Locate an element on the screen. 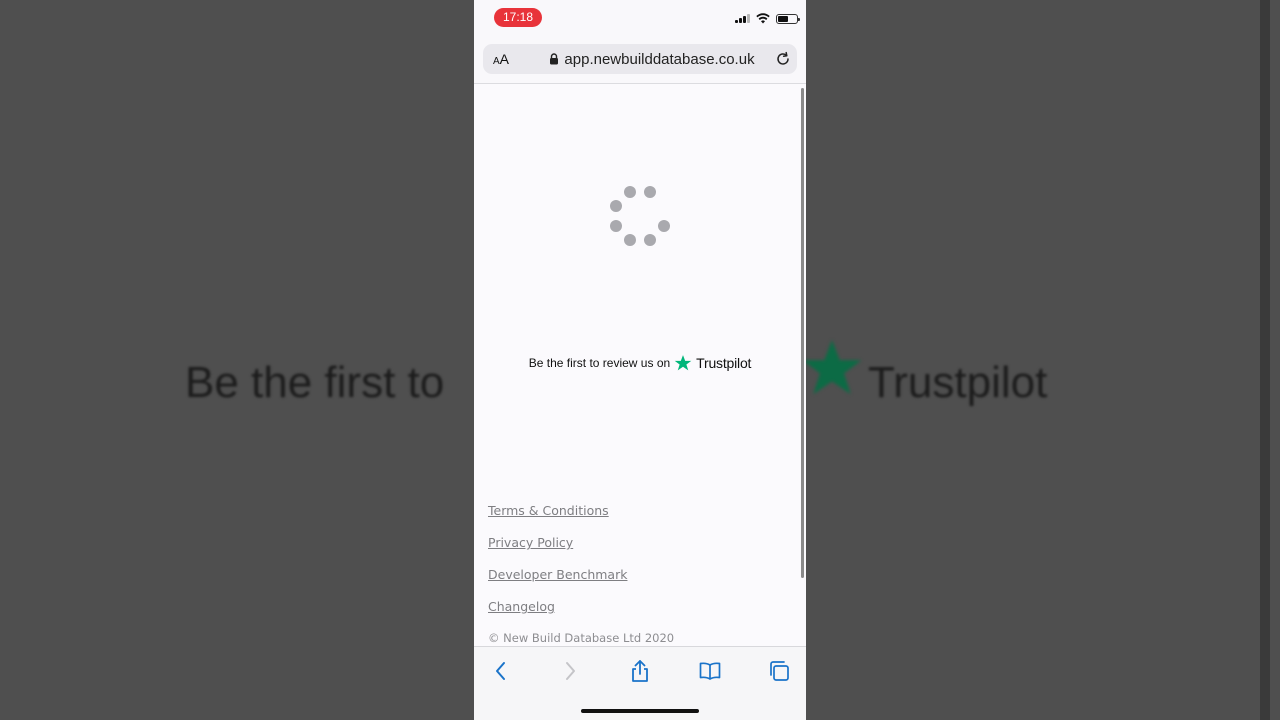  tabs-icon is located at coordinates (779, 671).